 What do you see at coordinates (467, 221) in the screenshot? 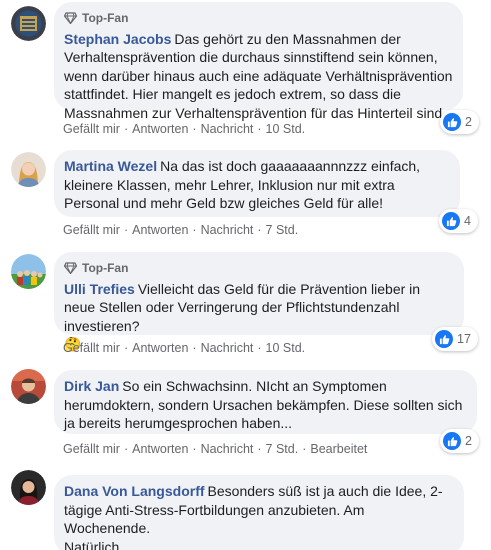
I see `reaction-count-value: 4` at bounding box center [467, 221].